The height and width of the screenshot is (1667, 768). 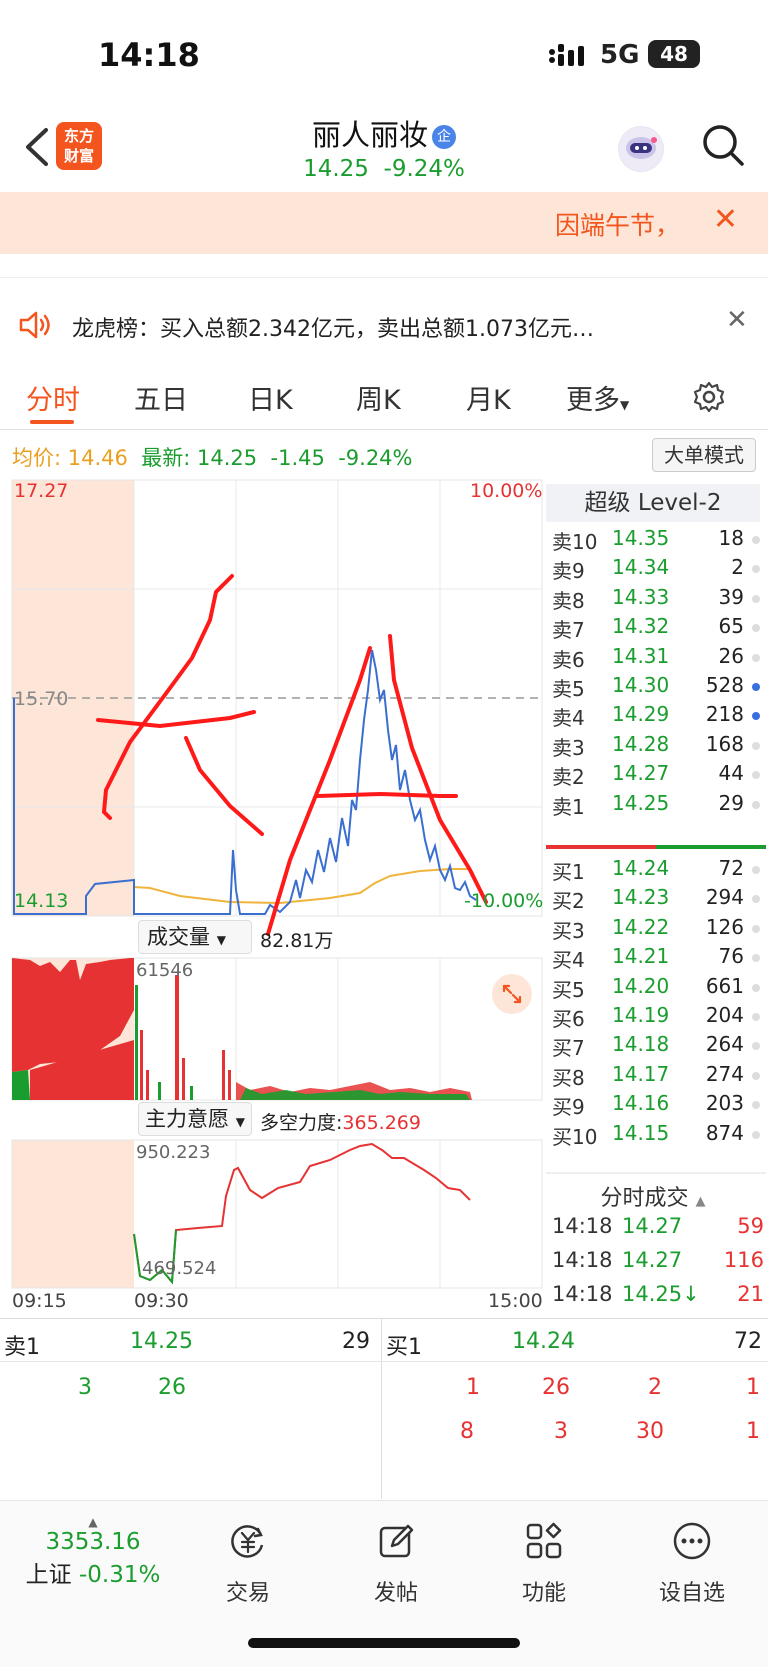 What do you see at coordinates (21, 1085) in the screenshot?
I see `volume-bars-pre-green` at bounding box center [21, 1085].